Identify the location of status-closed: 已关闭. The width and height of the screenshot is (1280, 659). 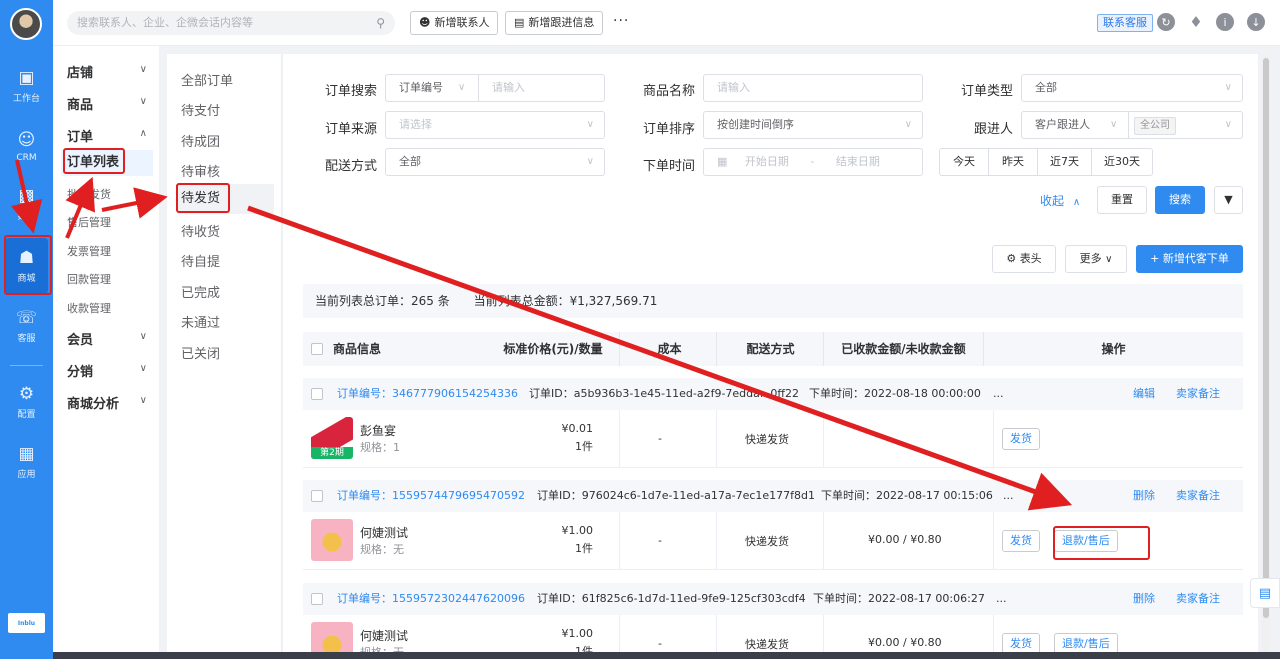
(200, 352).